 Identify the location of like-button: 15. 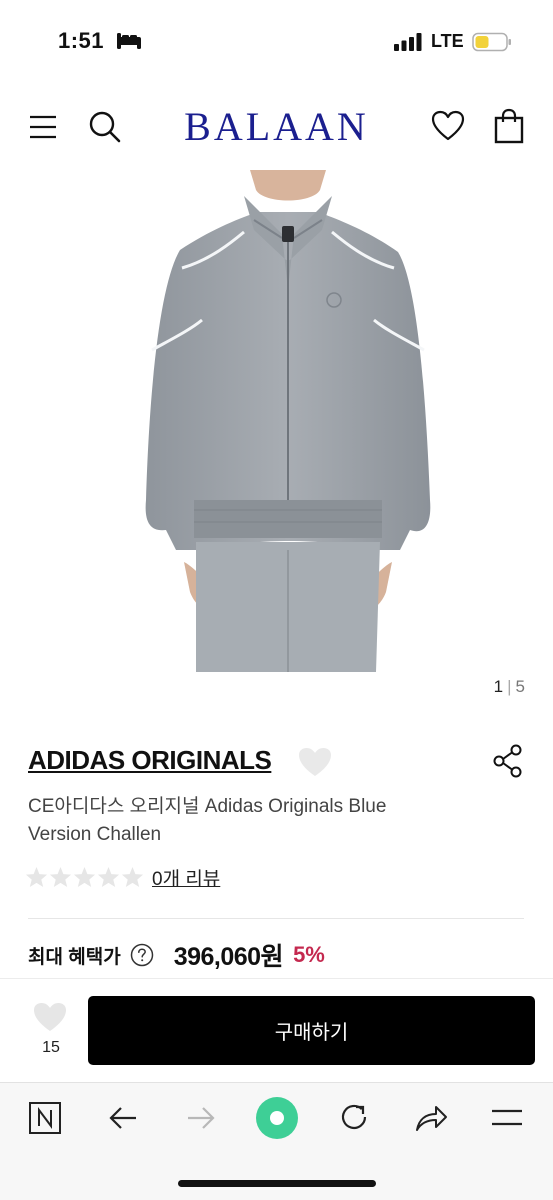
(51, 1032).